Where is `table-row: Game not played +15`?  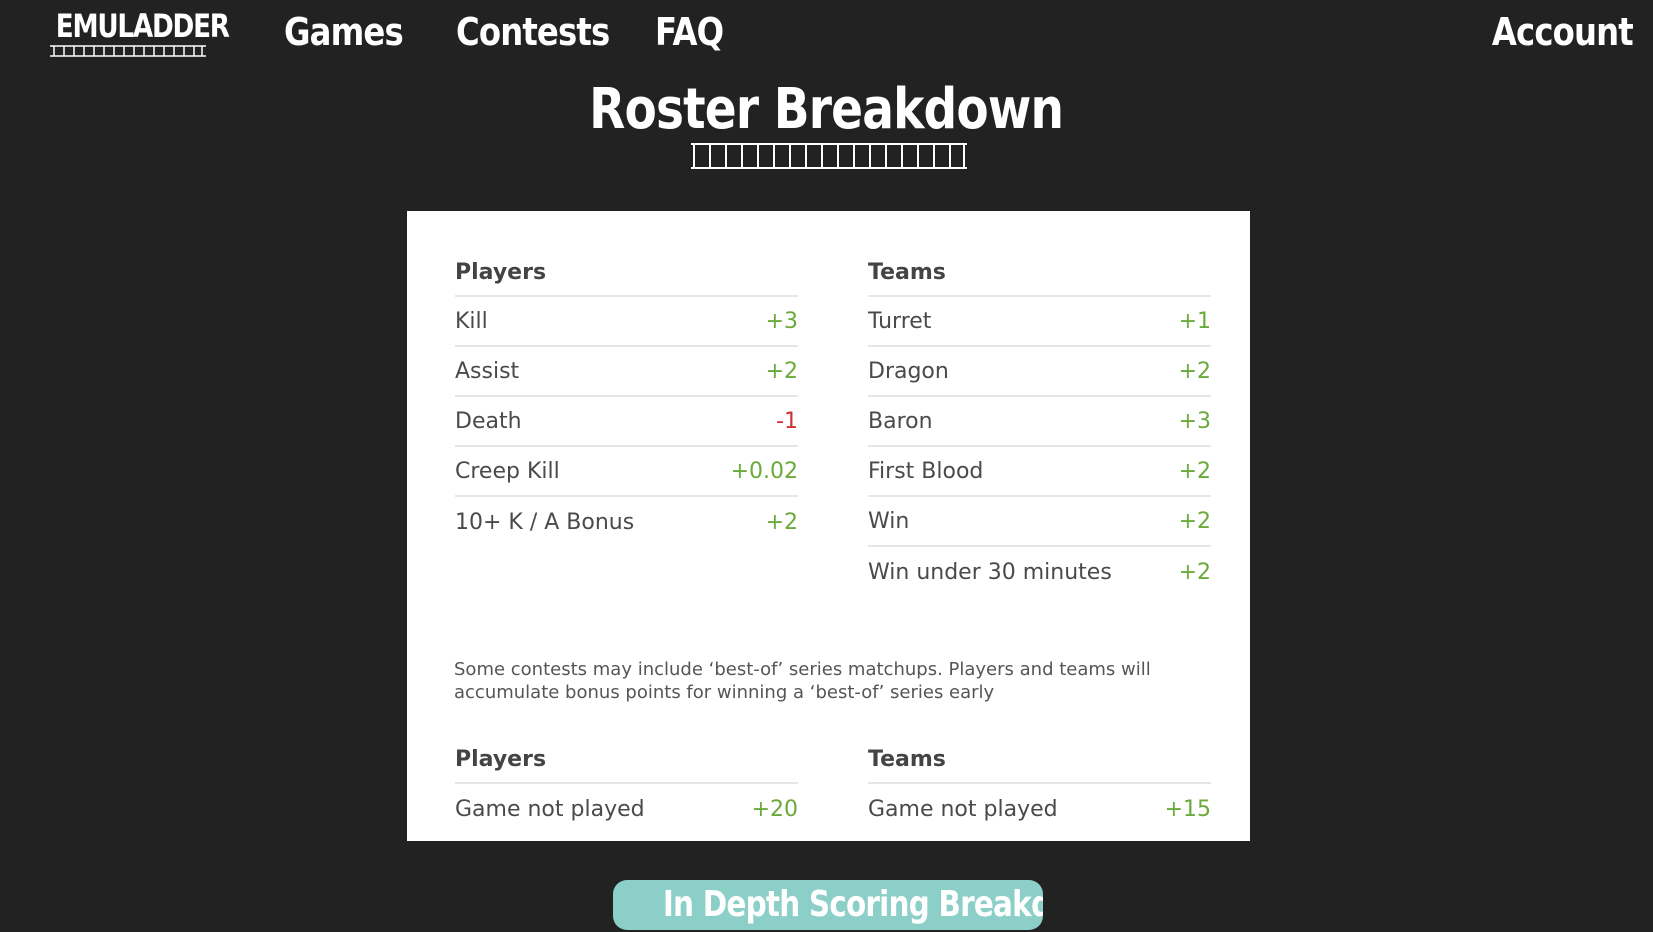
table-row: Game not played +15 is located at coordinates (1039, 809).